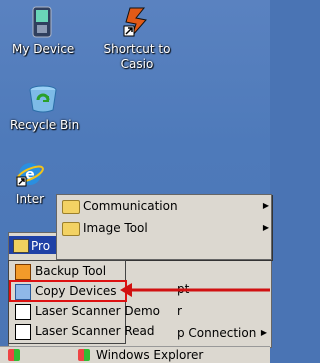 This screenshot has width=320, height=363. I want to click on programs-submenu: Communication ▶ Image Tool ▶, so click(164, 227).